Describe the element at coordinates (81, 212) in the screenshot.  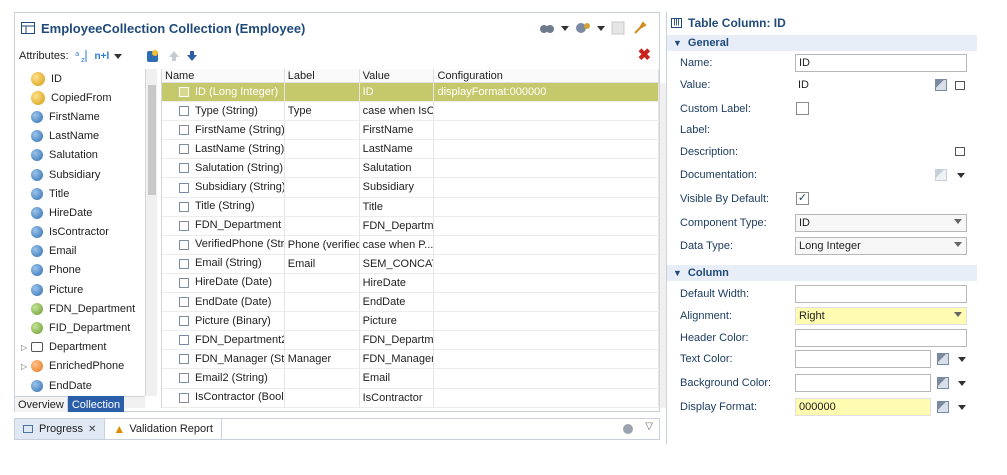
I see `tree-item: HireDate` at that location.